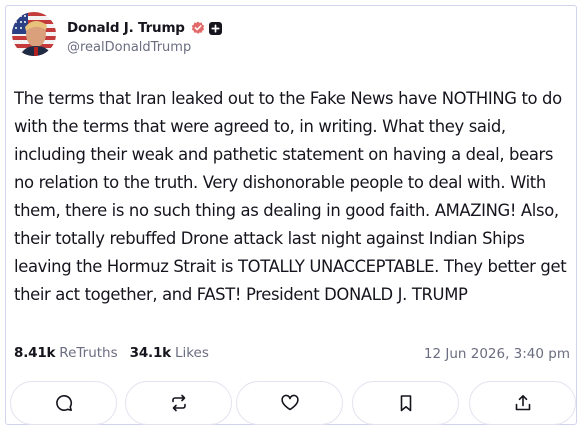 The height and width of the screenshot is (437, 582). I want to click on retruths-label: ReTruths, so click(88, 353).